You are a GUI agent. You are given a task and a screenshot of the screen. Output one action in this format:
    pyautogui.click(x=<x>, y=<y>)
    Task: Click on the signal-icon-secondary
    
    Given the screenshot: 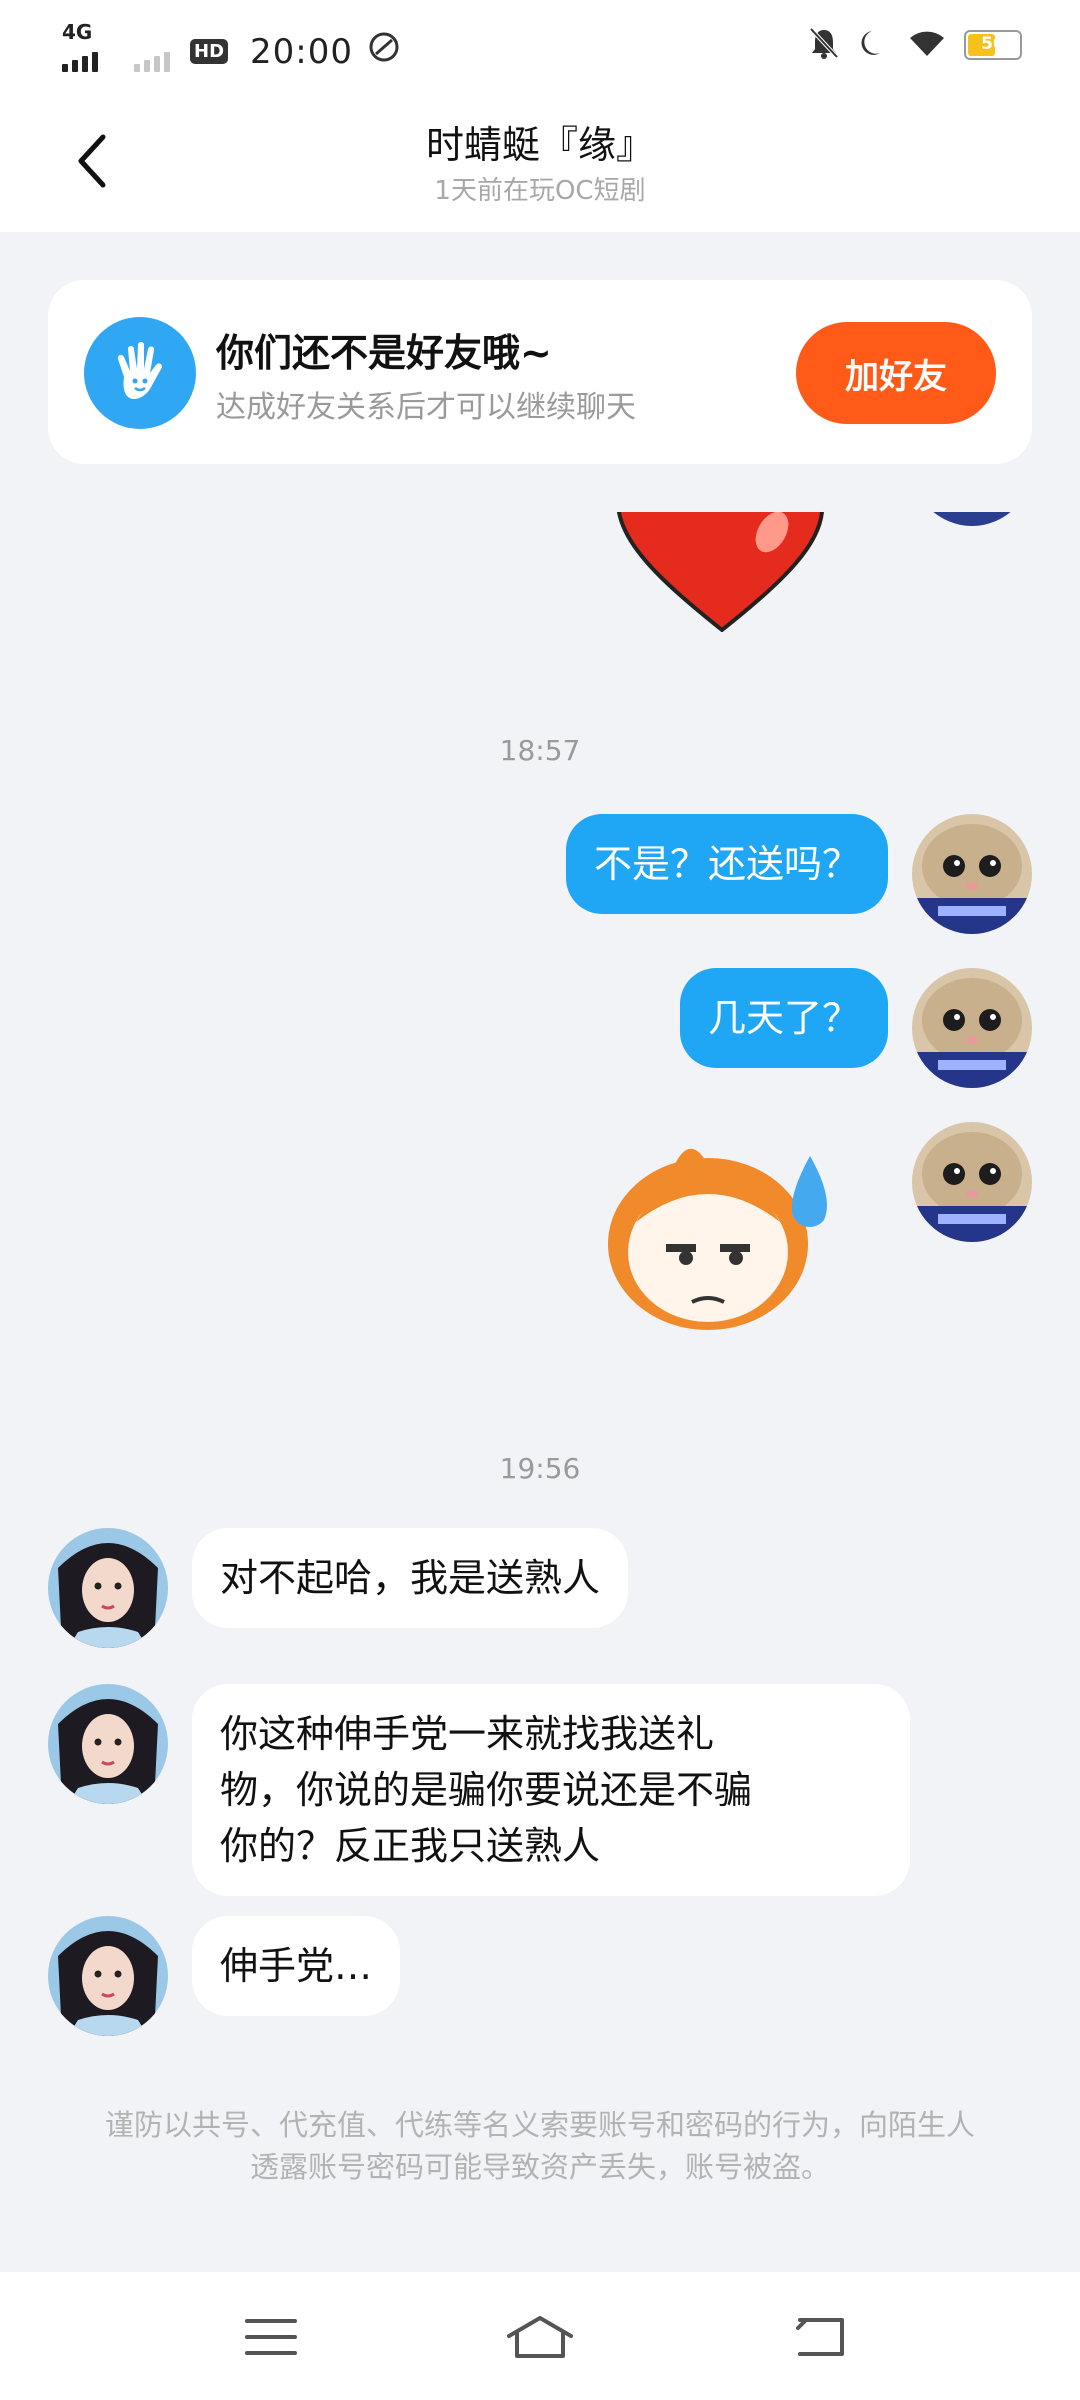 What is the action you would take?
    pyautogui.click(x=152, y=59)
    